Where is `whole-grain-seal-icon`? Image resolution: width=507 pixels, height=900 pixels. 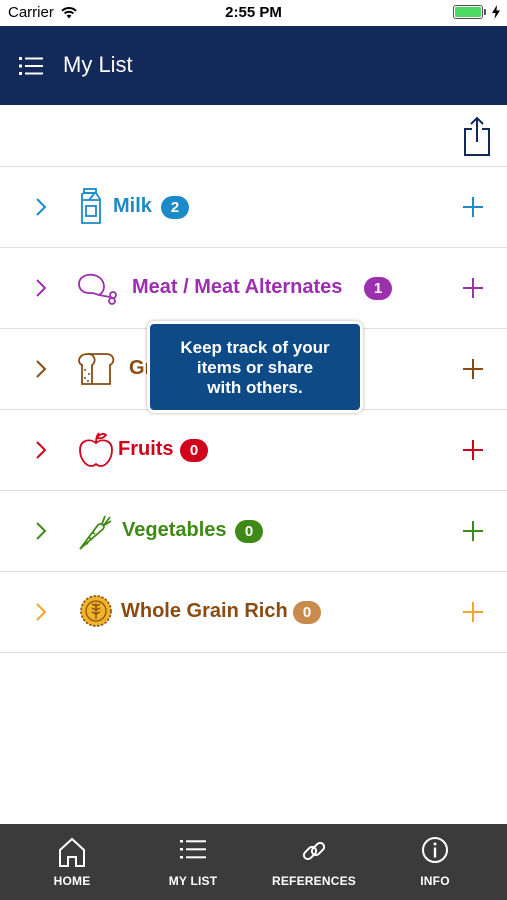 whole-grain-seal-icon is located at coordinates (96, 611).